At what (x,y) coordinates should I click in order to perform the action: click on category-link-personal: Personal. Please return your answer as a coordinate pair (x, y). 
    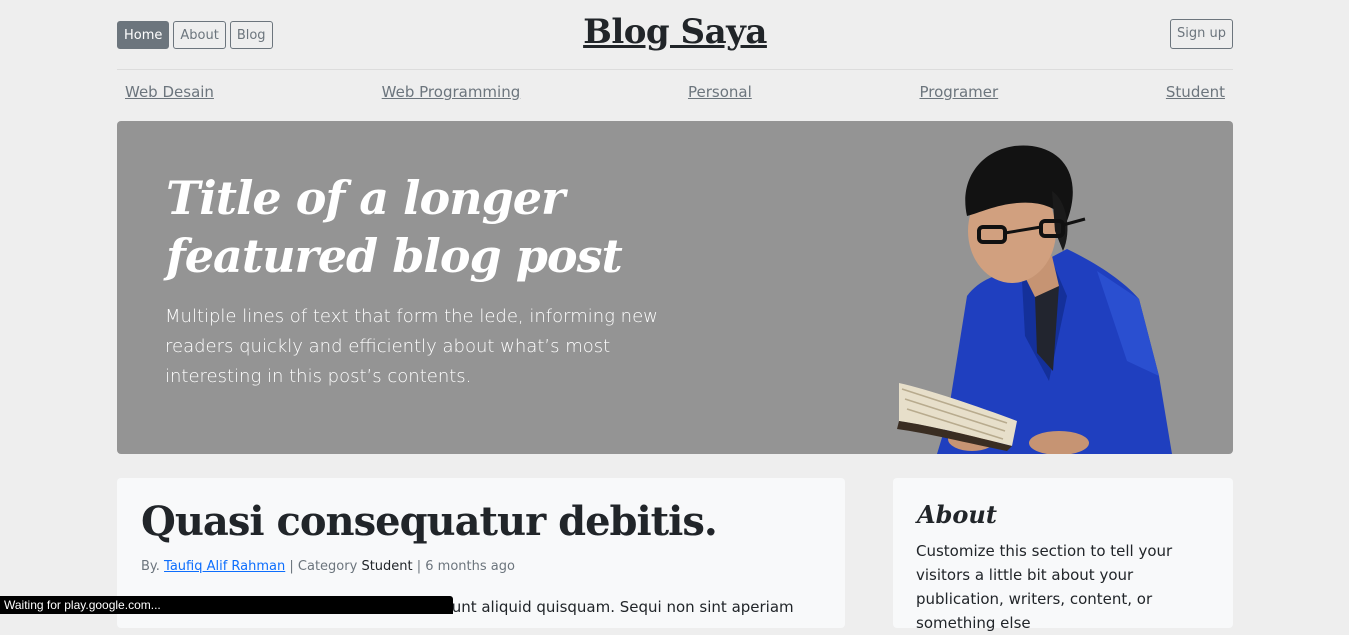
    Looking at the image, I should click on (720, 94).